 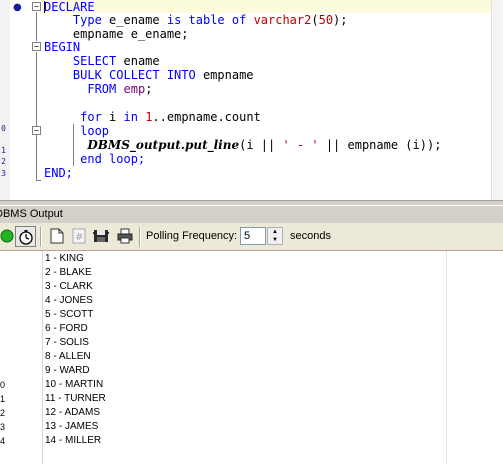 I want to click on code-token: DECLARE, so click(x=69, y=7).